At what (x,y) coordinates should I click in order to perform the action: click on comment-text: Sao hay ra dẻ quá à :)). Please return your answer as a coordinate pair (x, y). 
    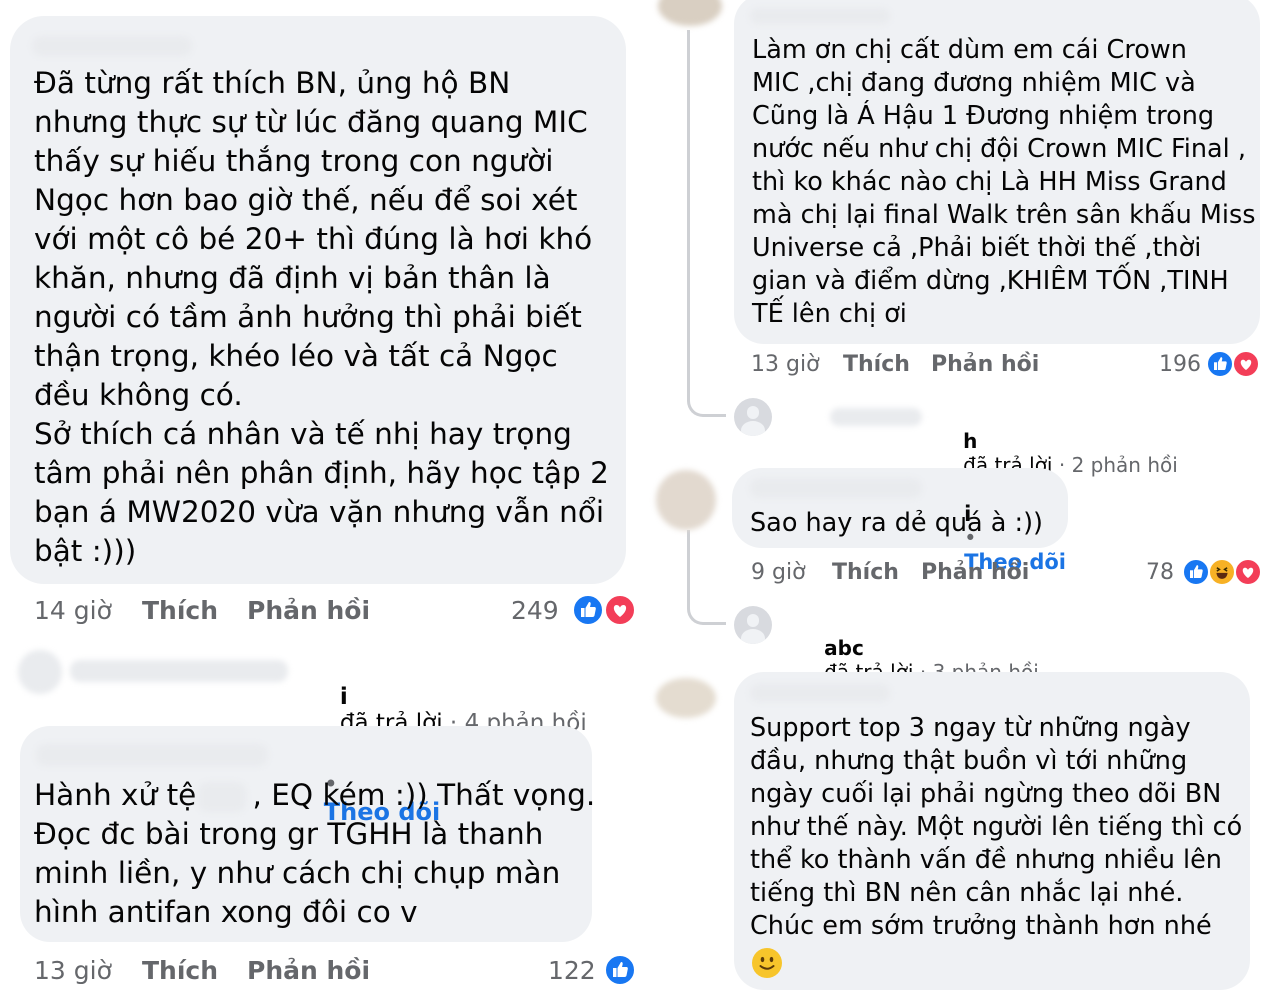
    Looking at the image, I should click on (897, 523).